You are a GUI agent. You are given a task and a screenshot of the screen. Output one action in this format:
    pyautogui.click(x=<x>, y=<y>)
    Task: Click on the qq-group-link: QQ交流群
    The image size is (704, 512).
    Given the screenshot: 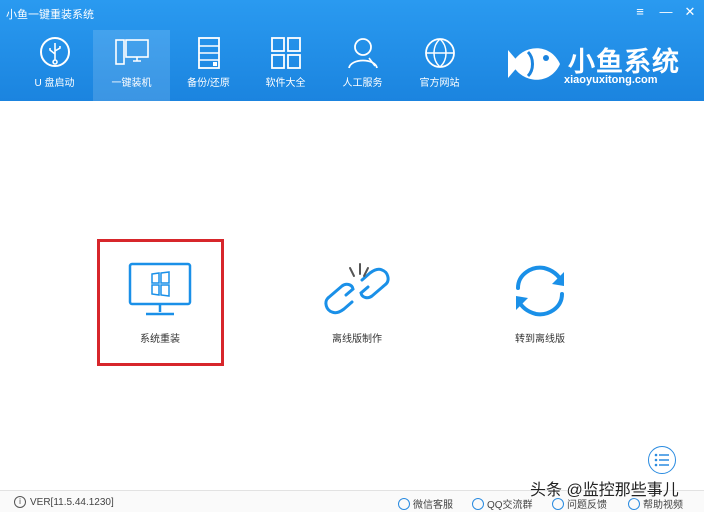 What is the action you would take?
    pyautogui.click(x=502, y=503)
    